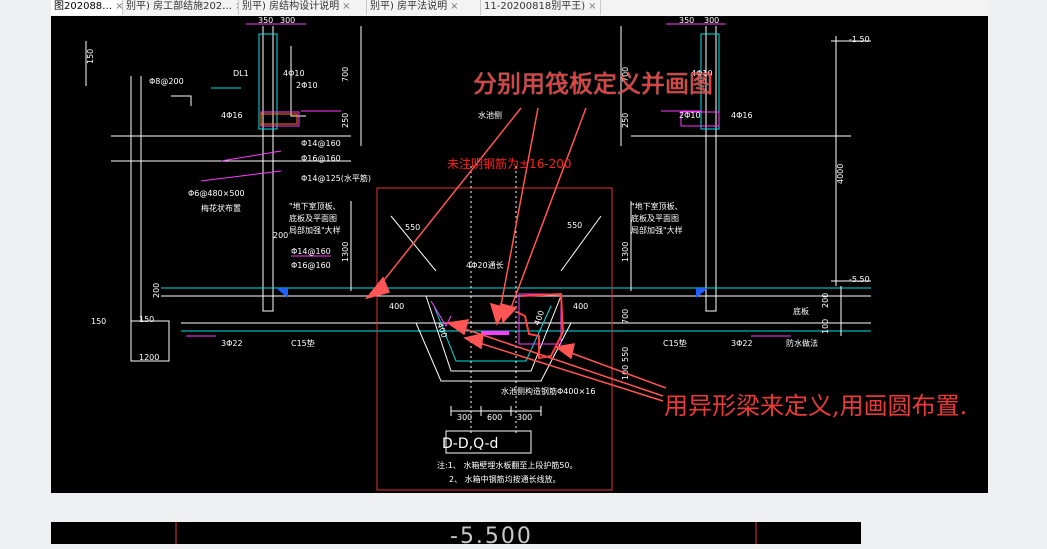  I want to click on unmarked-rebar-note: 未注明钢筋为±16-200, so click(509, 164).